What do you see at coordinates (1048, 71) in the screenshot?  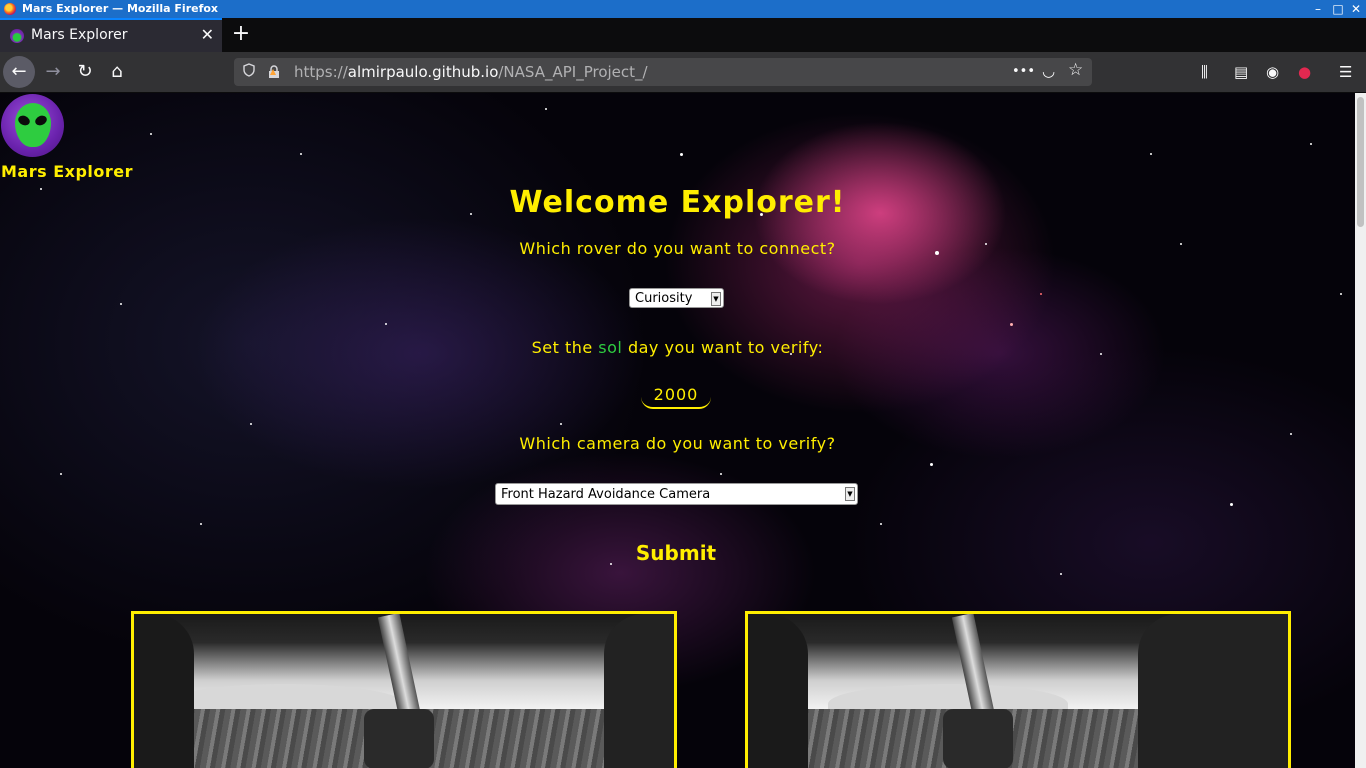 I see `pocket-icon: ◡` at bounding box center [1048, 71].